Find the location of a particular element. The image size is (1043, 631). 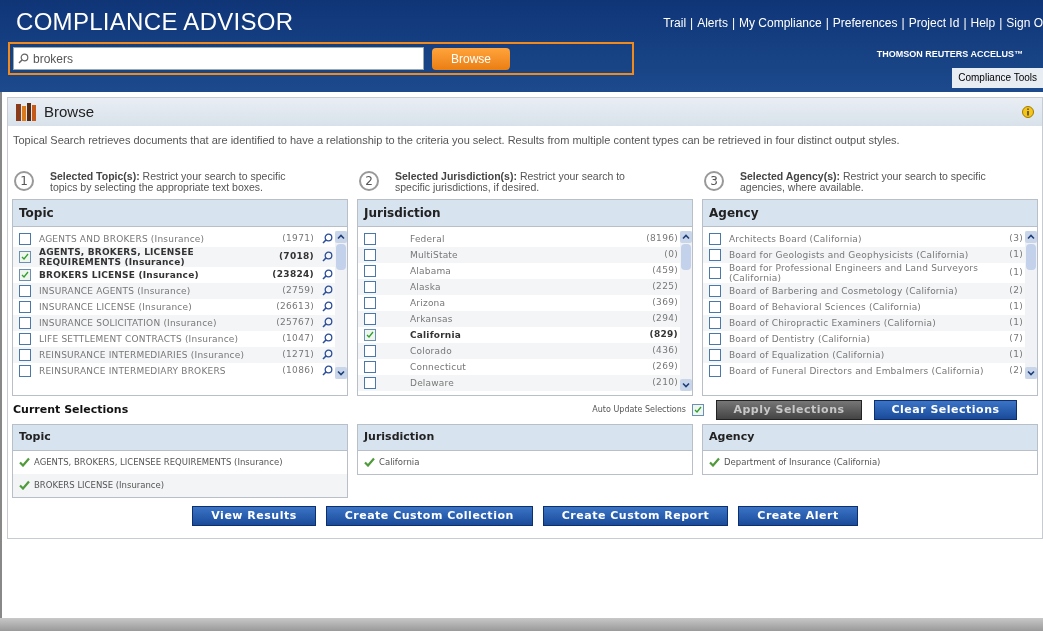

count-label: (2759) is located at coordinates (298, 290).